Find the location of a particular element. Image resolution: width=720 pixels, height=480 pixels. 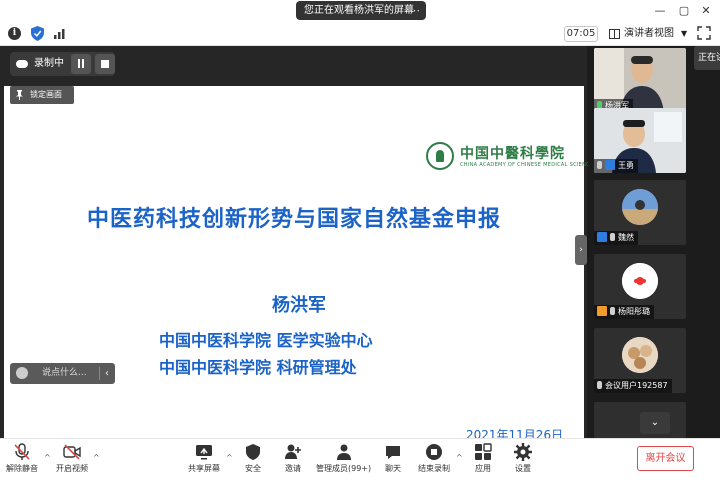

start-video-button: 开启视频 is located at coordinates (72, 458).